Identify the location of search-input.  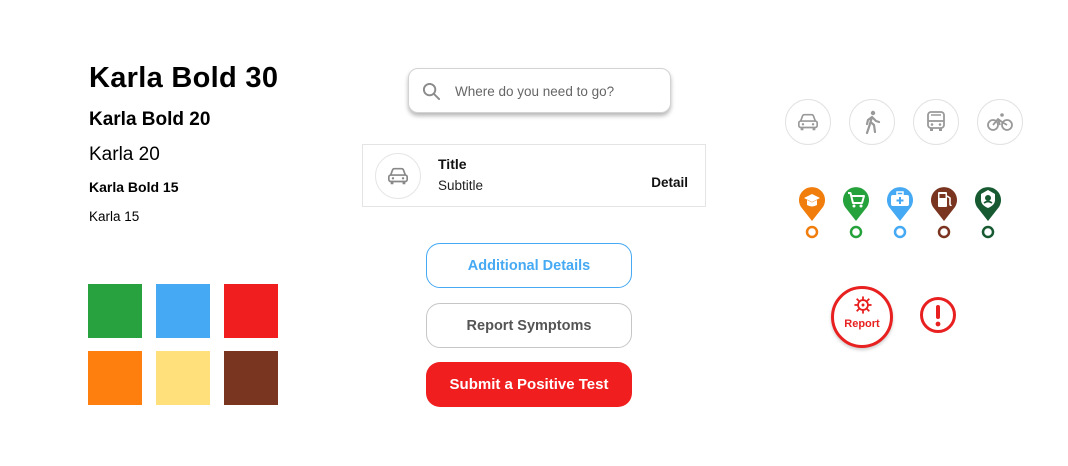
(557, 91).